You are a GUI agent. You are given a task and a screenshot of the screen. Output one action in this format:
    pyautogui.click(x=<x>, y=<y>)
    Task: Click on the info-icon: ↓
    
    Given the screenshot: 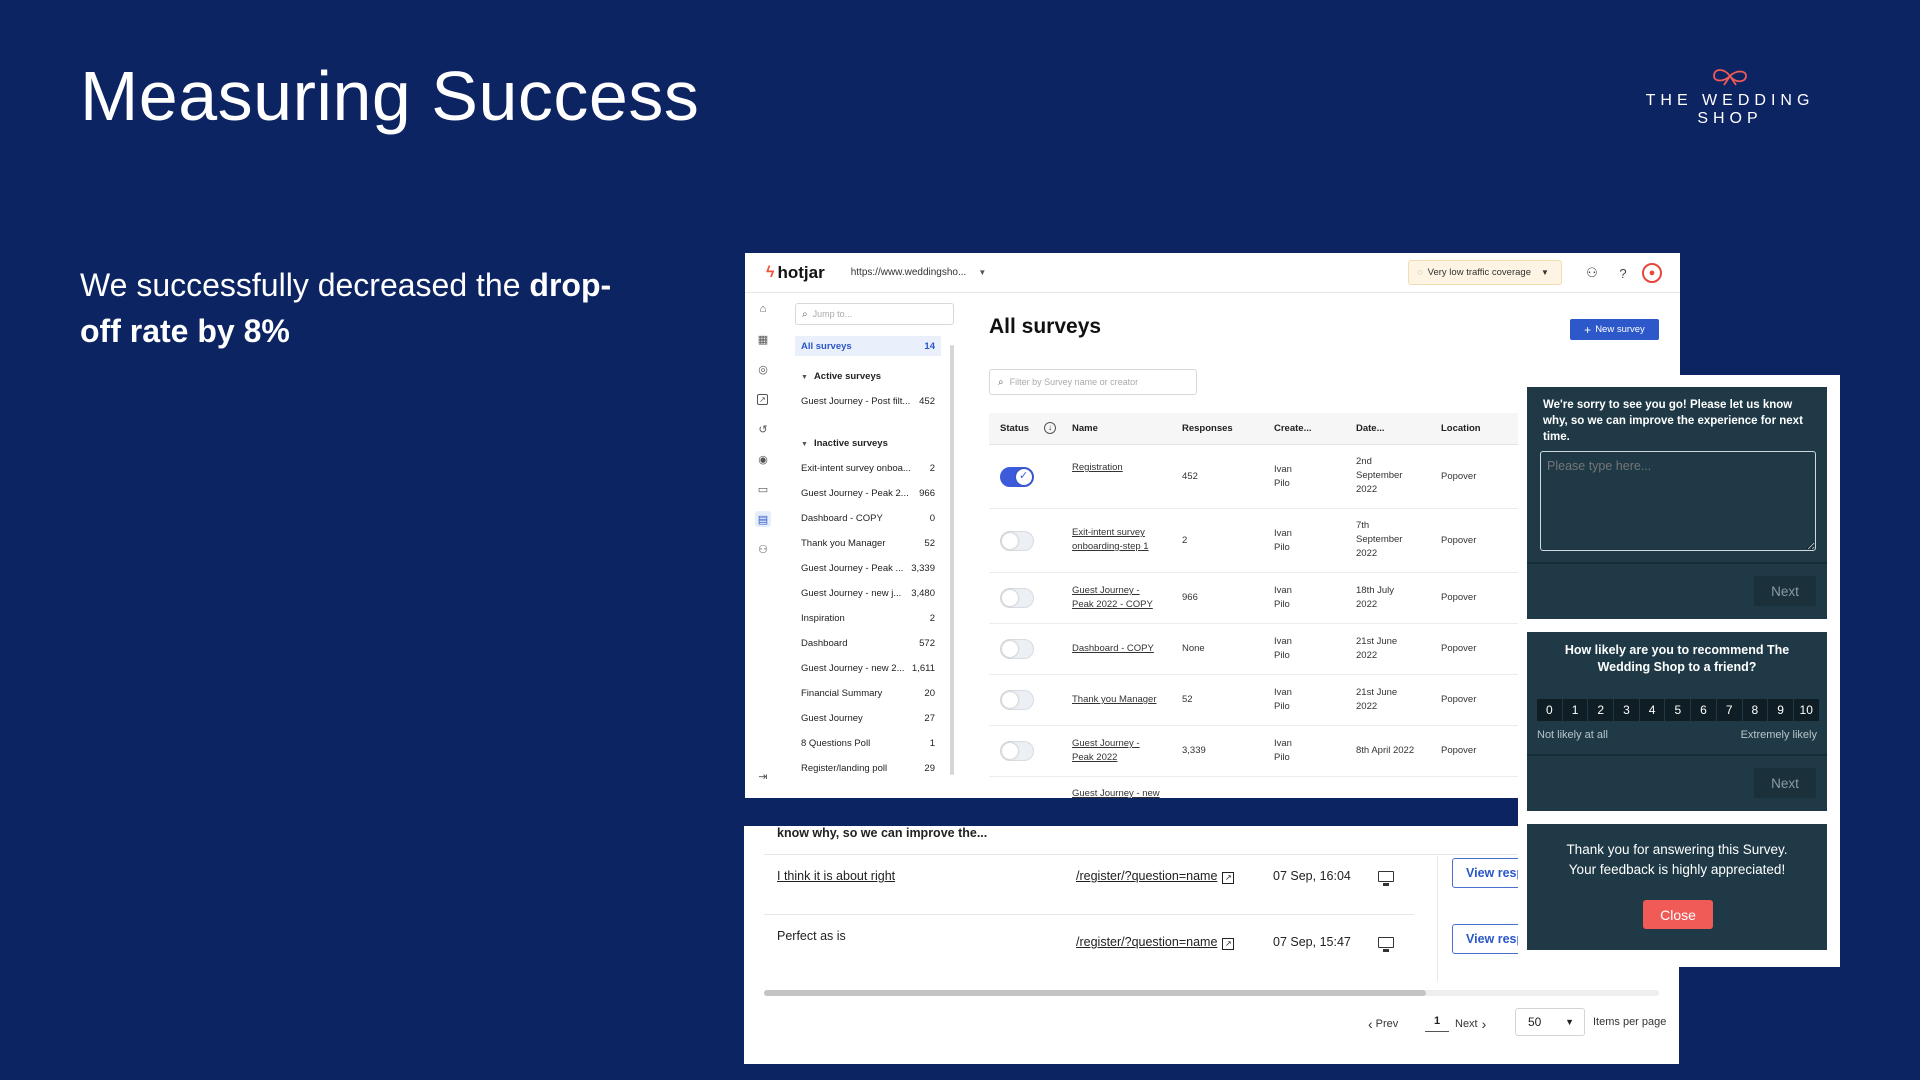 What is the action you would take?
    pyautogui.click(x=1050, y=428)
    